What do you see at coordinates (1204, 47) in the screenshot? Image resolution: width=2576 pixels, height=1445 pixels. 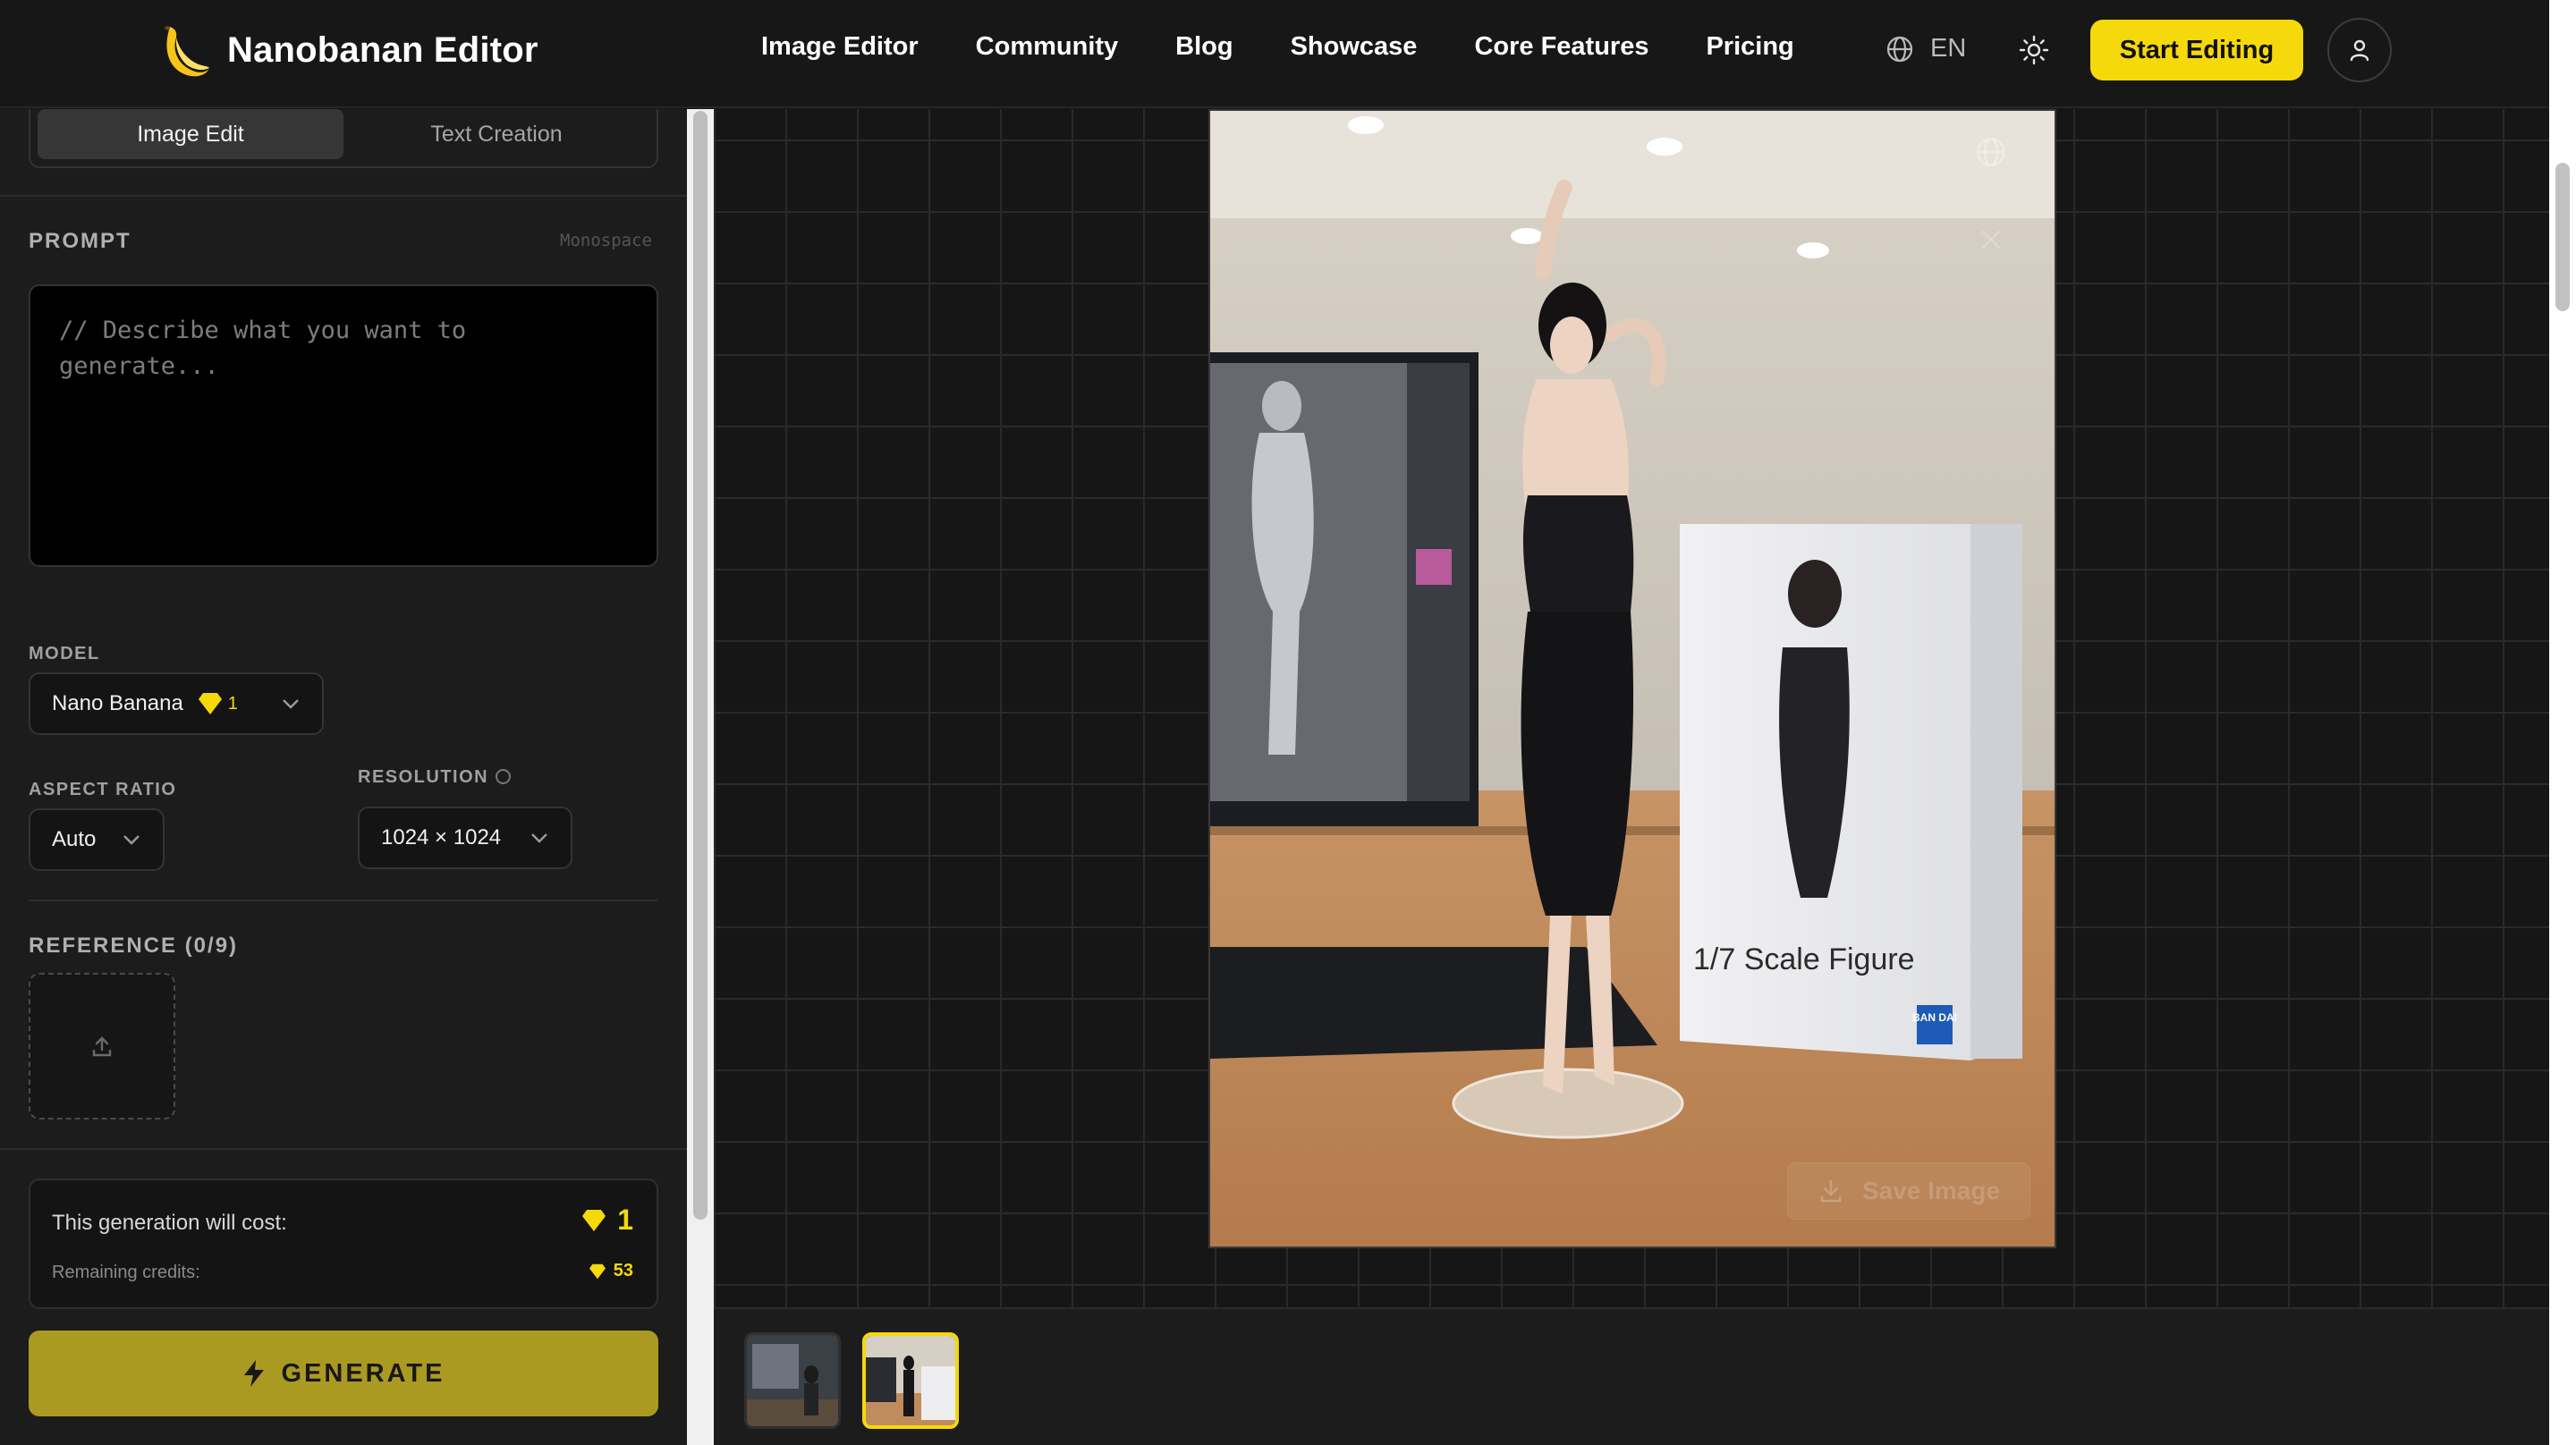 I see `nav-blog: Blog` at bounding box center [1204, 47].